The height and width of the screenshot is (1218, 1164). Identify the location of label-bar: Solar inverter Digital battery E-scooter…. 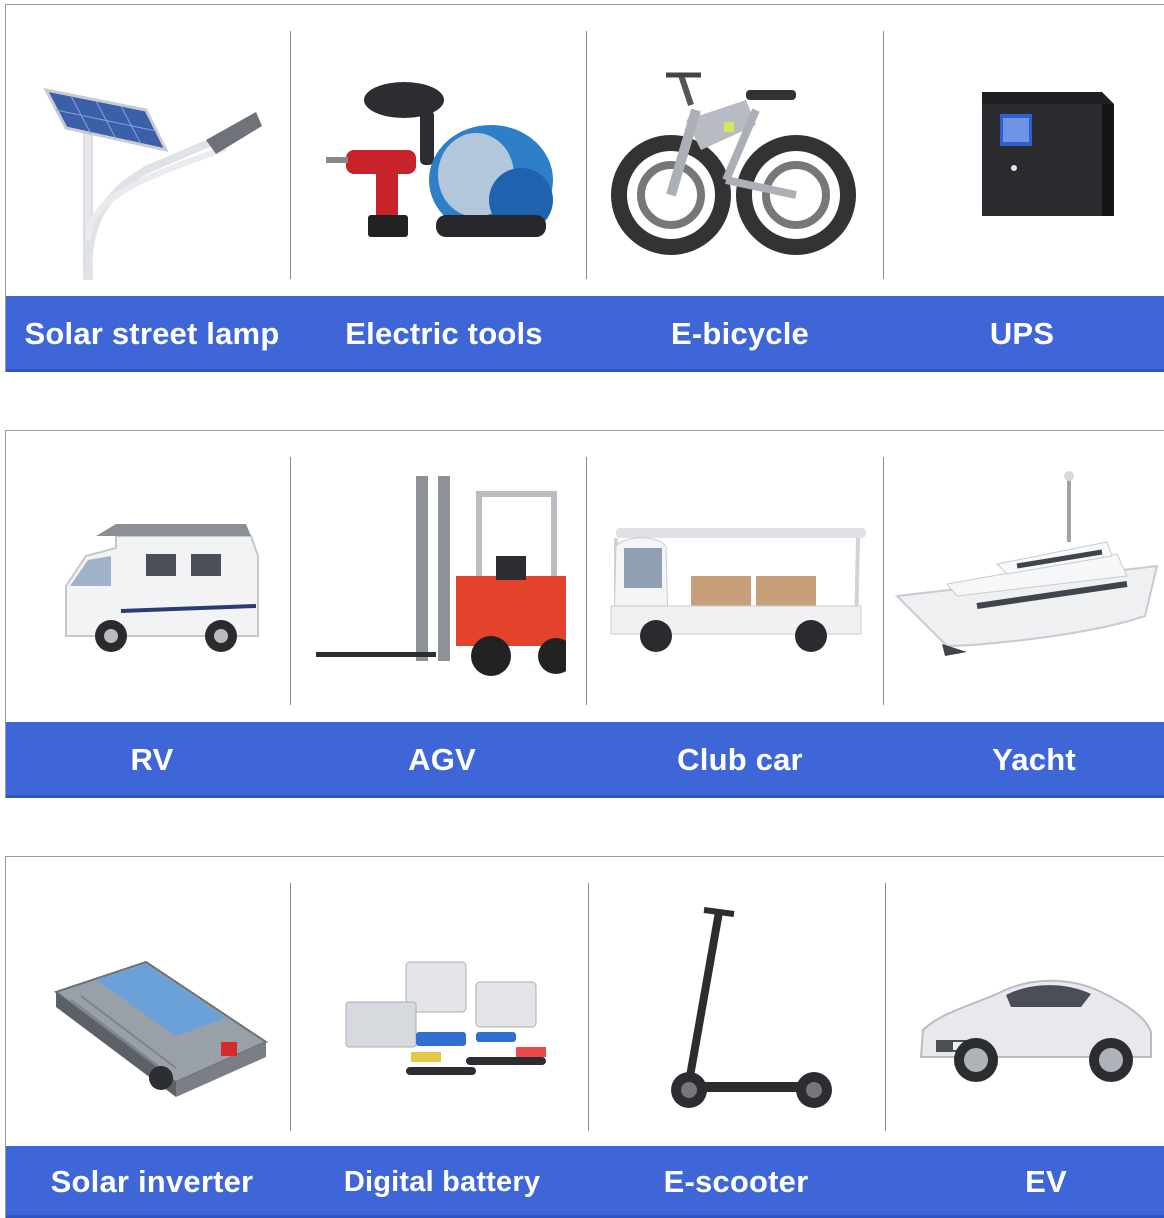
(585, 1182).